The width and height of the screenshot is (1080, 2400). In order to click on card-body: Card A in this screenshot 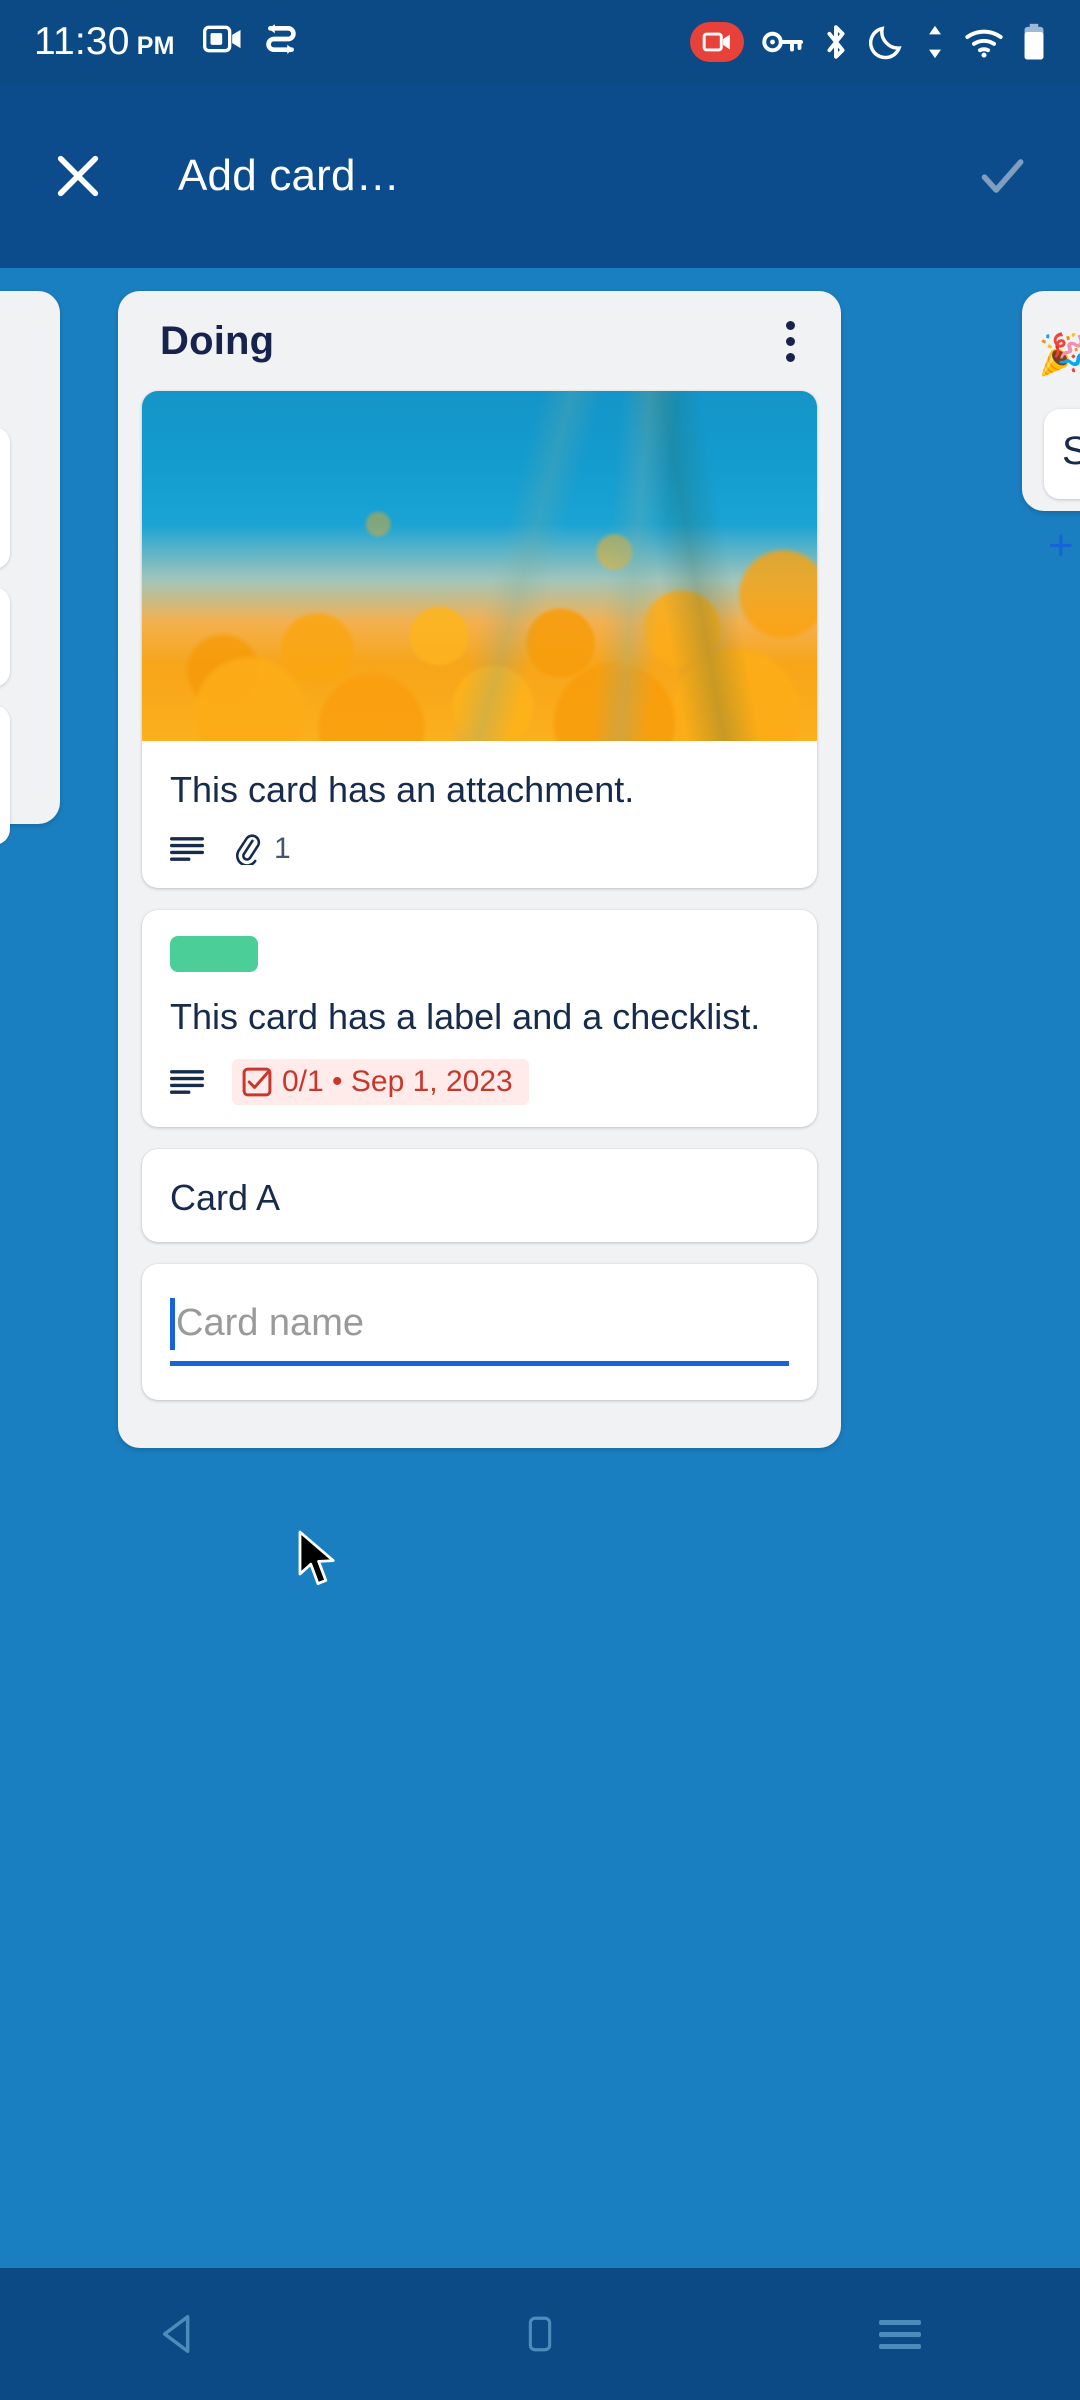, I will do `click(479, 1195)`.